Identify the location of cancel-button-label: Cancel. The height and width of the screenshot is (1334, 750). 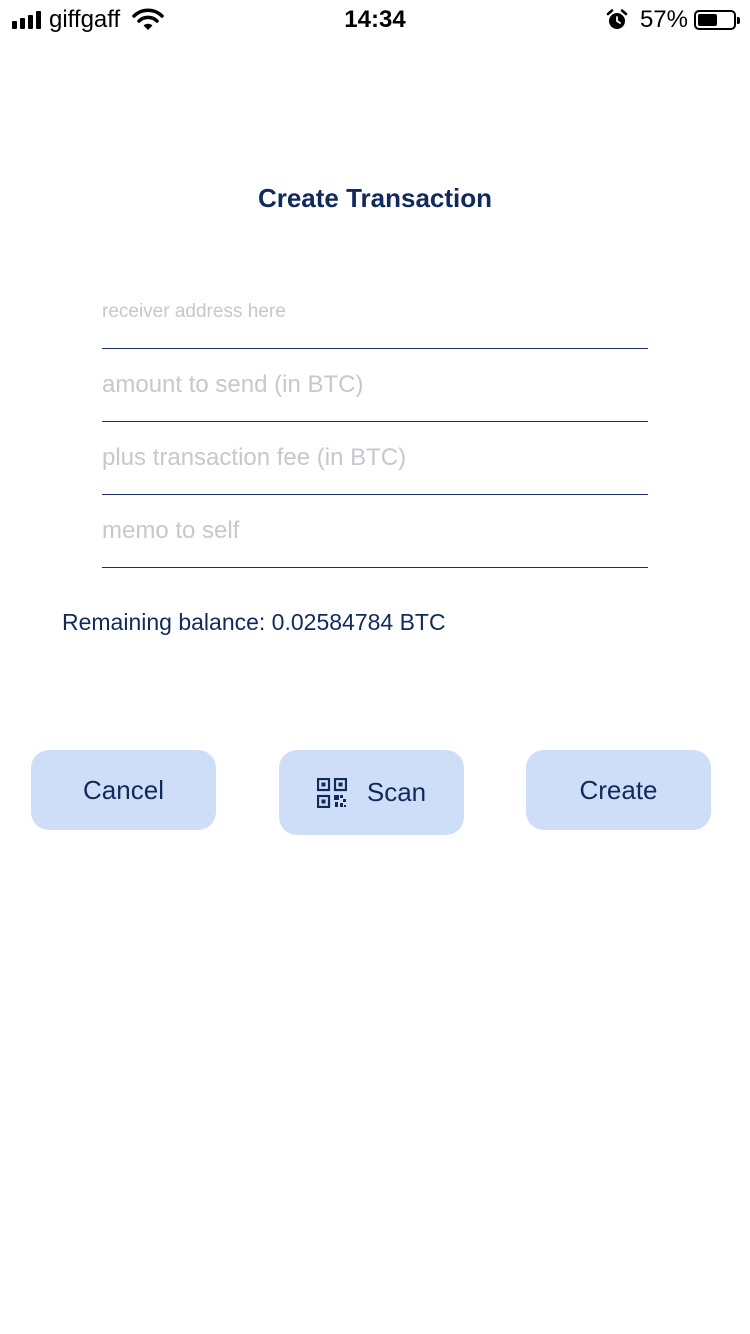
(123, 789).